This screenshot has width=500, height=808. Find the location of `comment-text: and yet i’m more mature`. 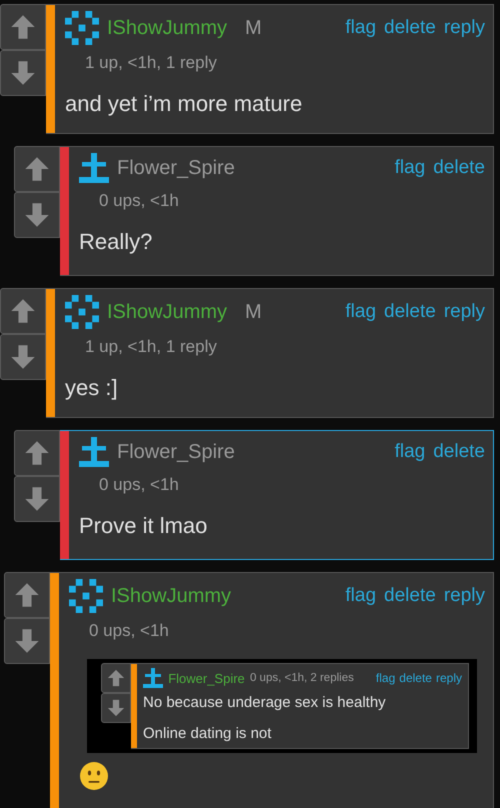

comment-text: and yet i’m more mature is located at coordinates (184, 104).